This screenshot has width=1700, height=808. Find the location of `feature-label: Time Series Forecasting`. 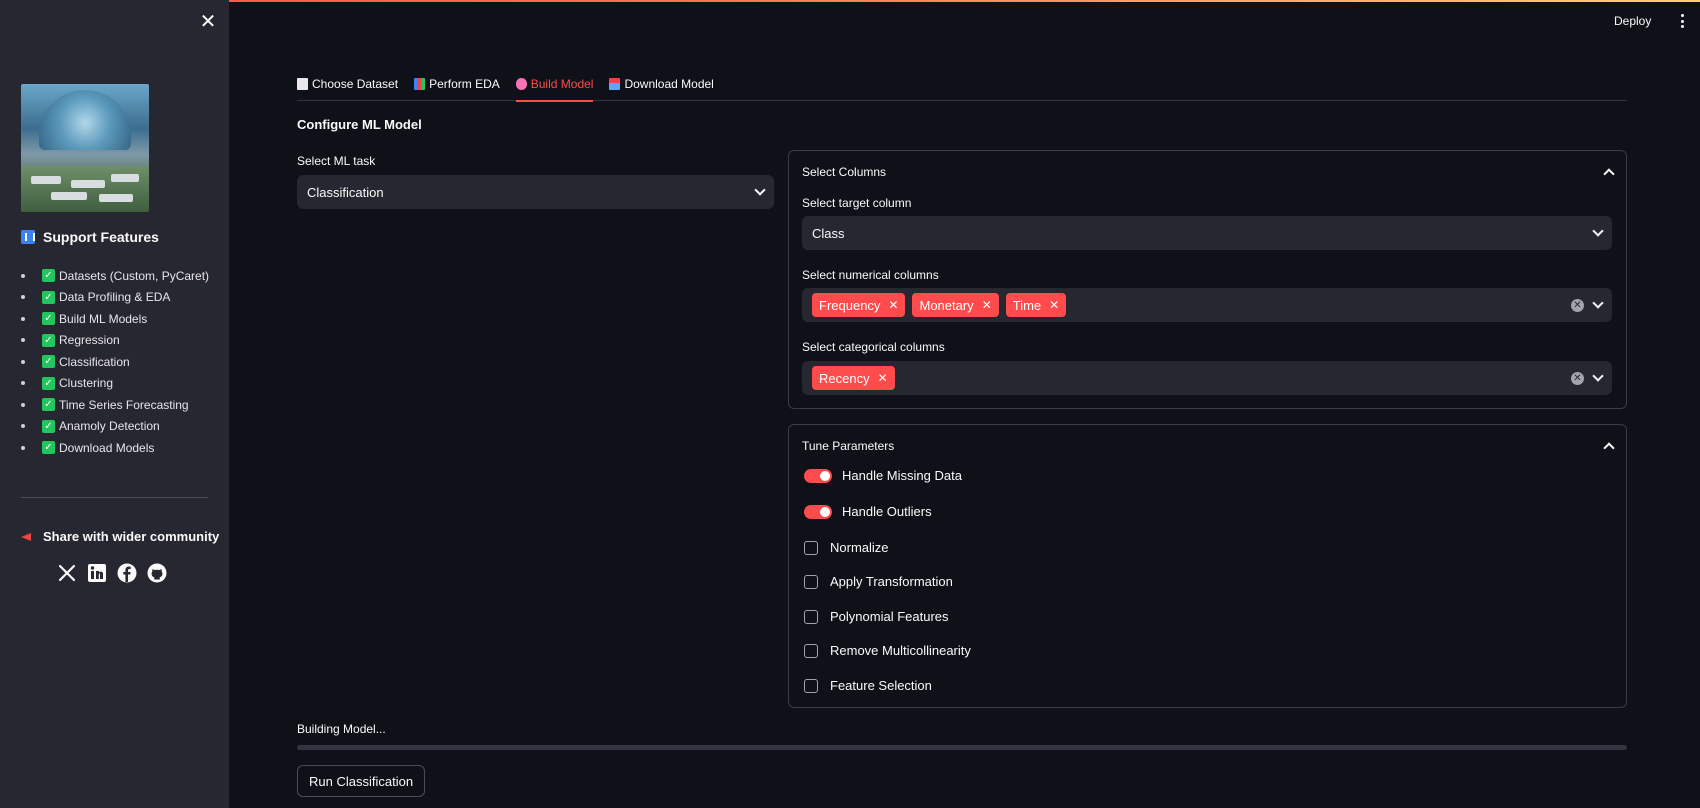

feature-label: Time Series Forecasting is located at coordinates (124, 404).